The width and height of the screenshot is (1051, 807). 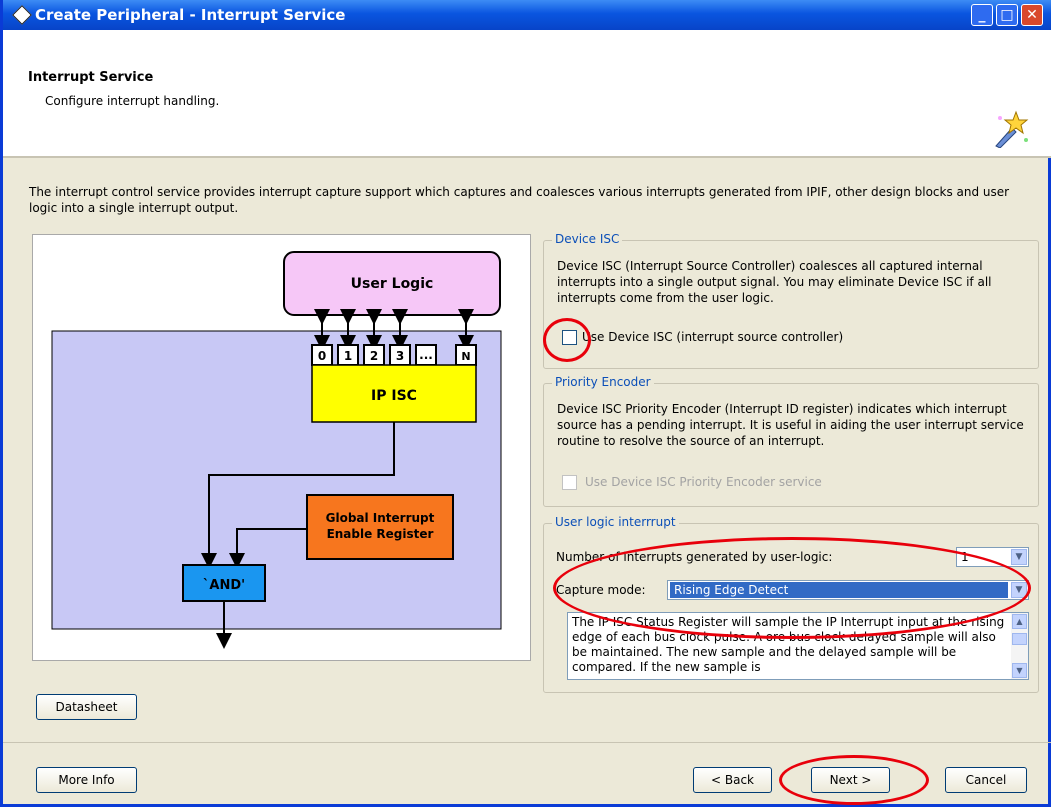 I want to click on minimize-button: _, so click(x=982, y=15).